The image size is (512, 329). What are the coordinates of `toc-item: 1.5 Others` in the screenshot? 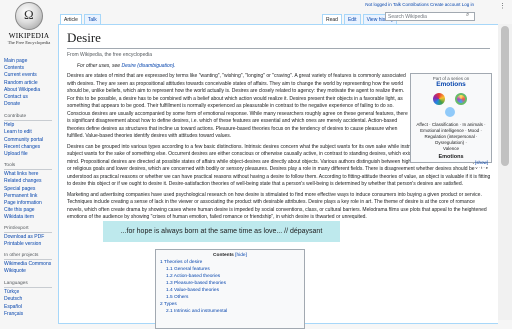 It's located at (233, 297).